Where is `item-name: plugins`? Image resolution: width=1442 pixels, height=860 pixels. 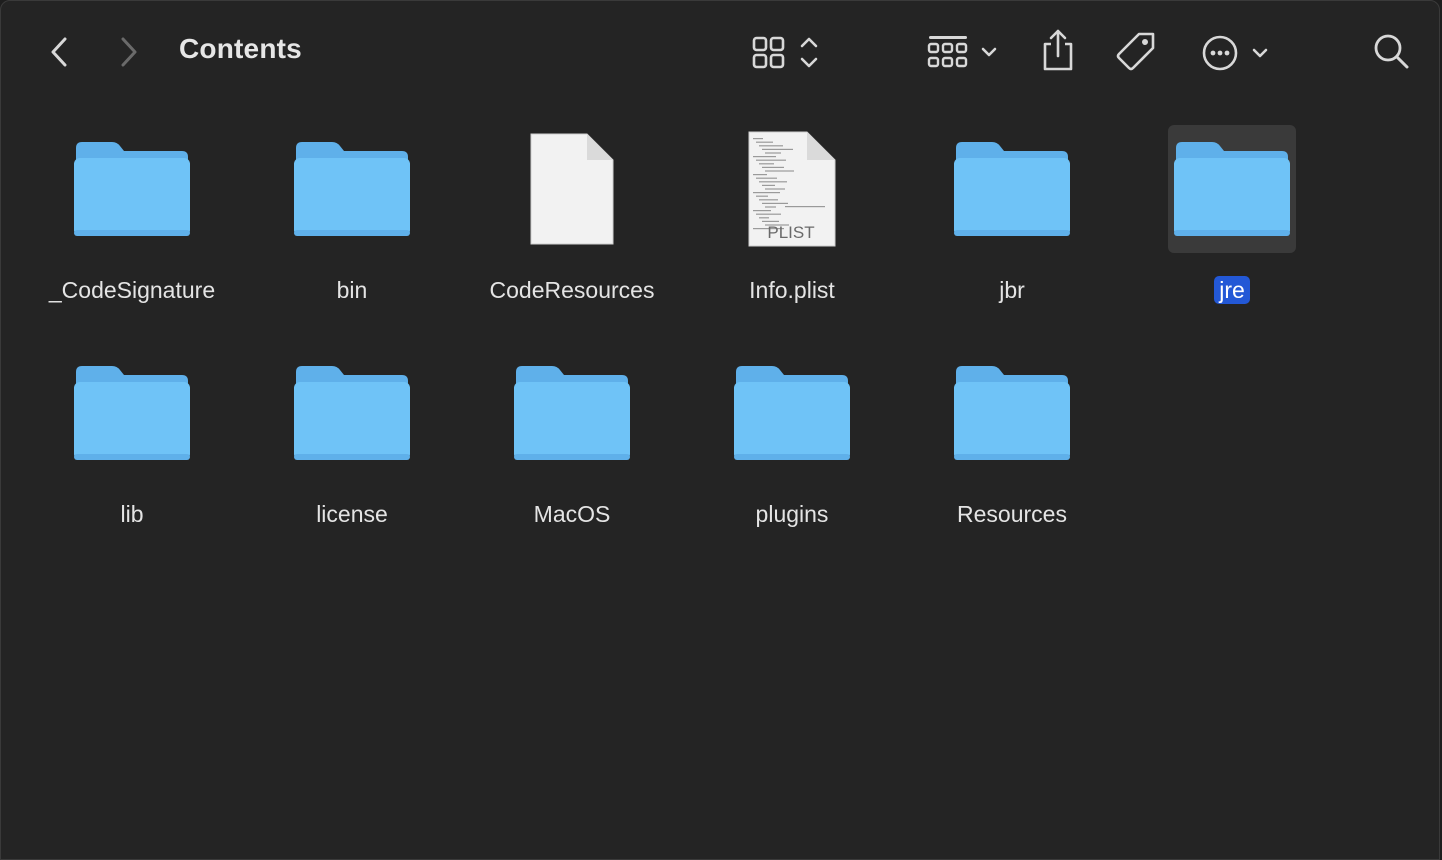
item-name: plugins is located at coordinates (792, 514).